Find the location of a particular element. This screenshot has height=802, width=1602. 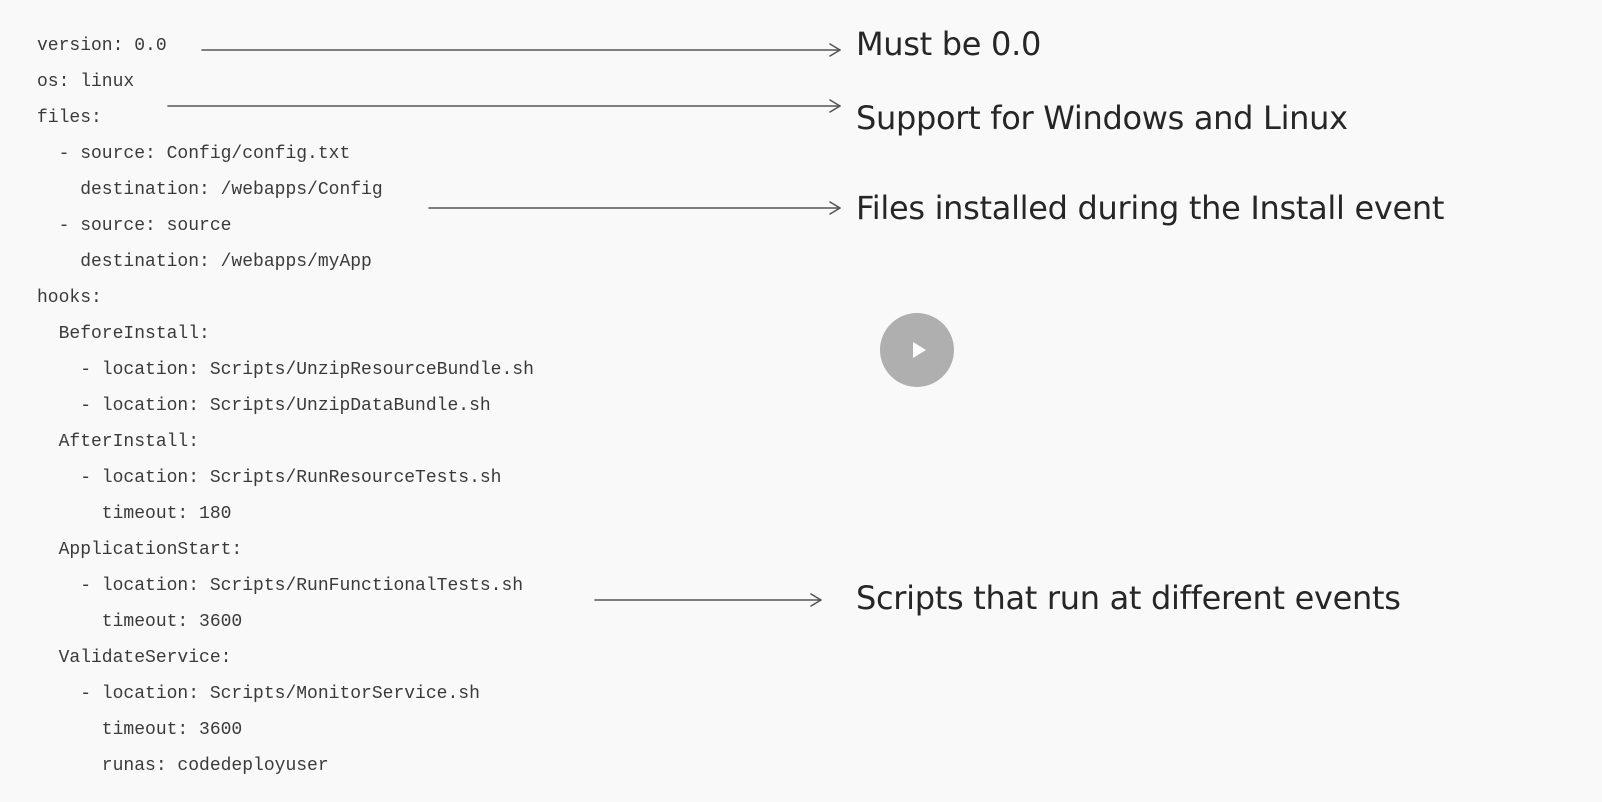

annotation-version: Must be 0.0 is located at coordinates (949, 44).